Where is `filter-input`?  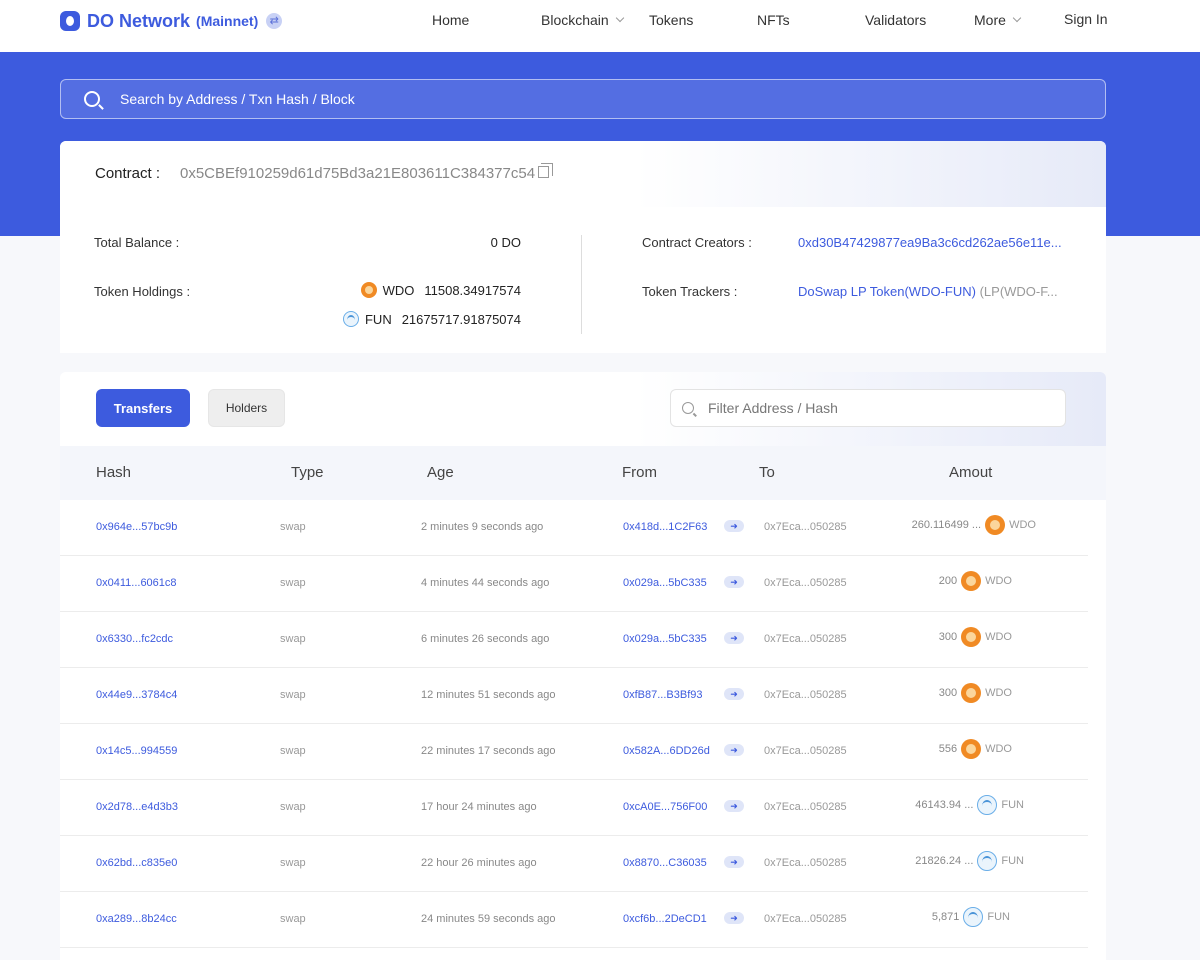
filter-input is located at coordinates (878, 408).